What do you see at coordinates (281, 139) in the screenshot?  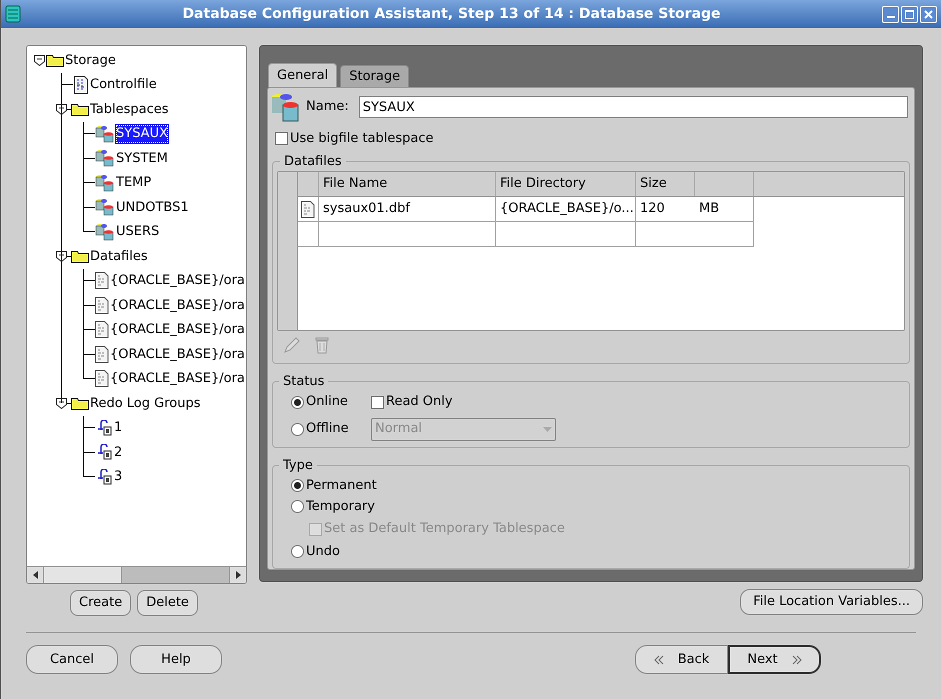 I see `bigfile-checkbox` at bounding box center [281, 139].